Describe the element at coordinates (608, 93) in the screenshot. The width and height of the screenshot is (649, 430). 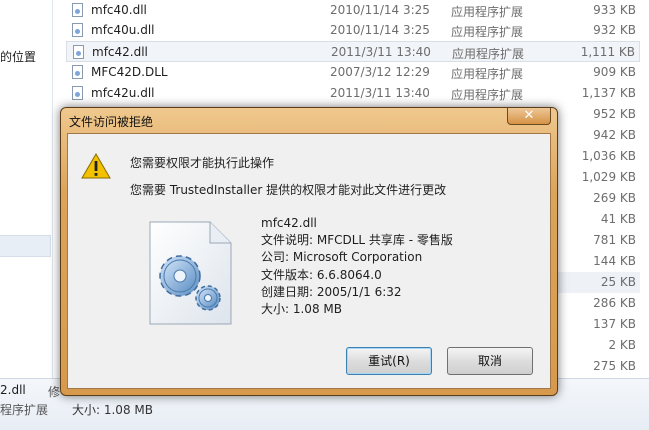
I see `file-size: 1,137 KB` at that location.